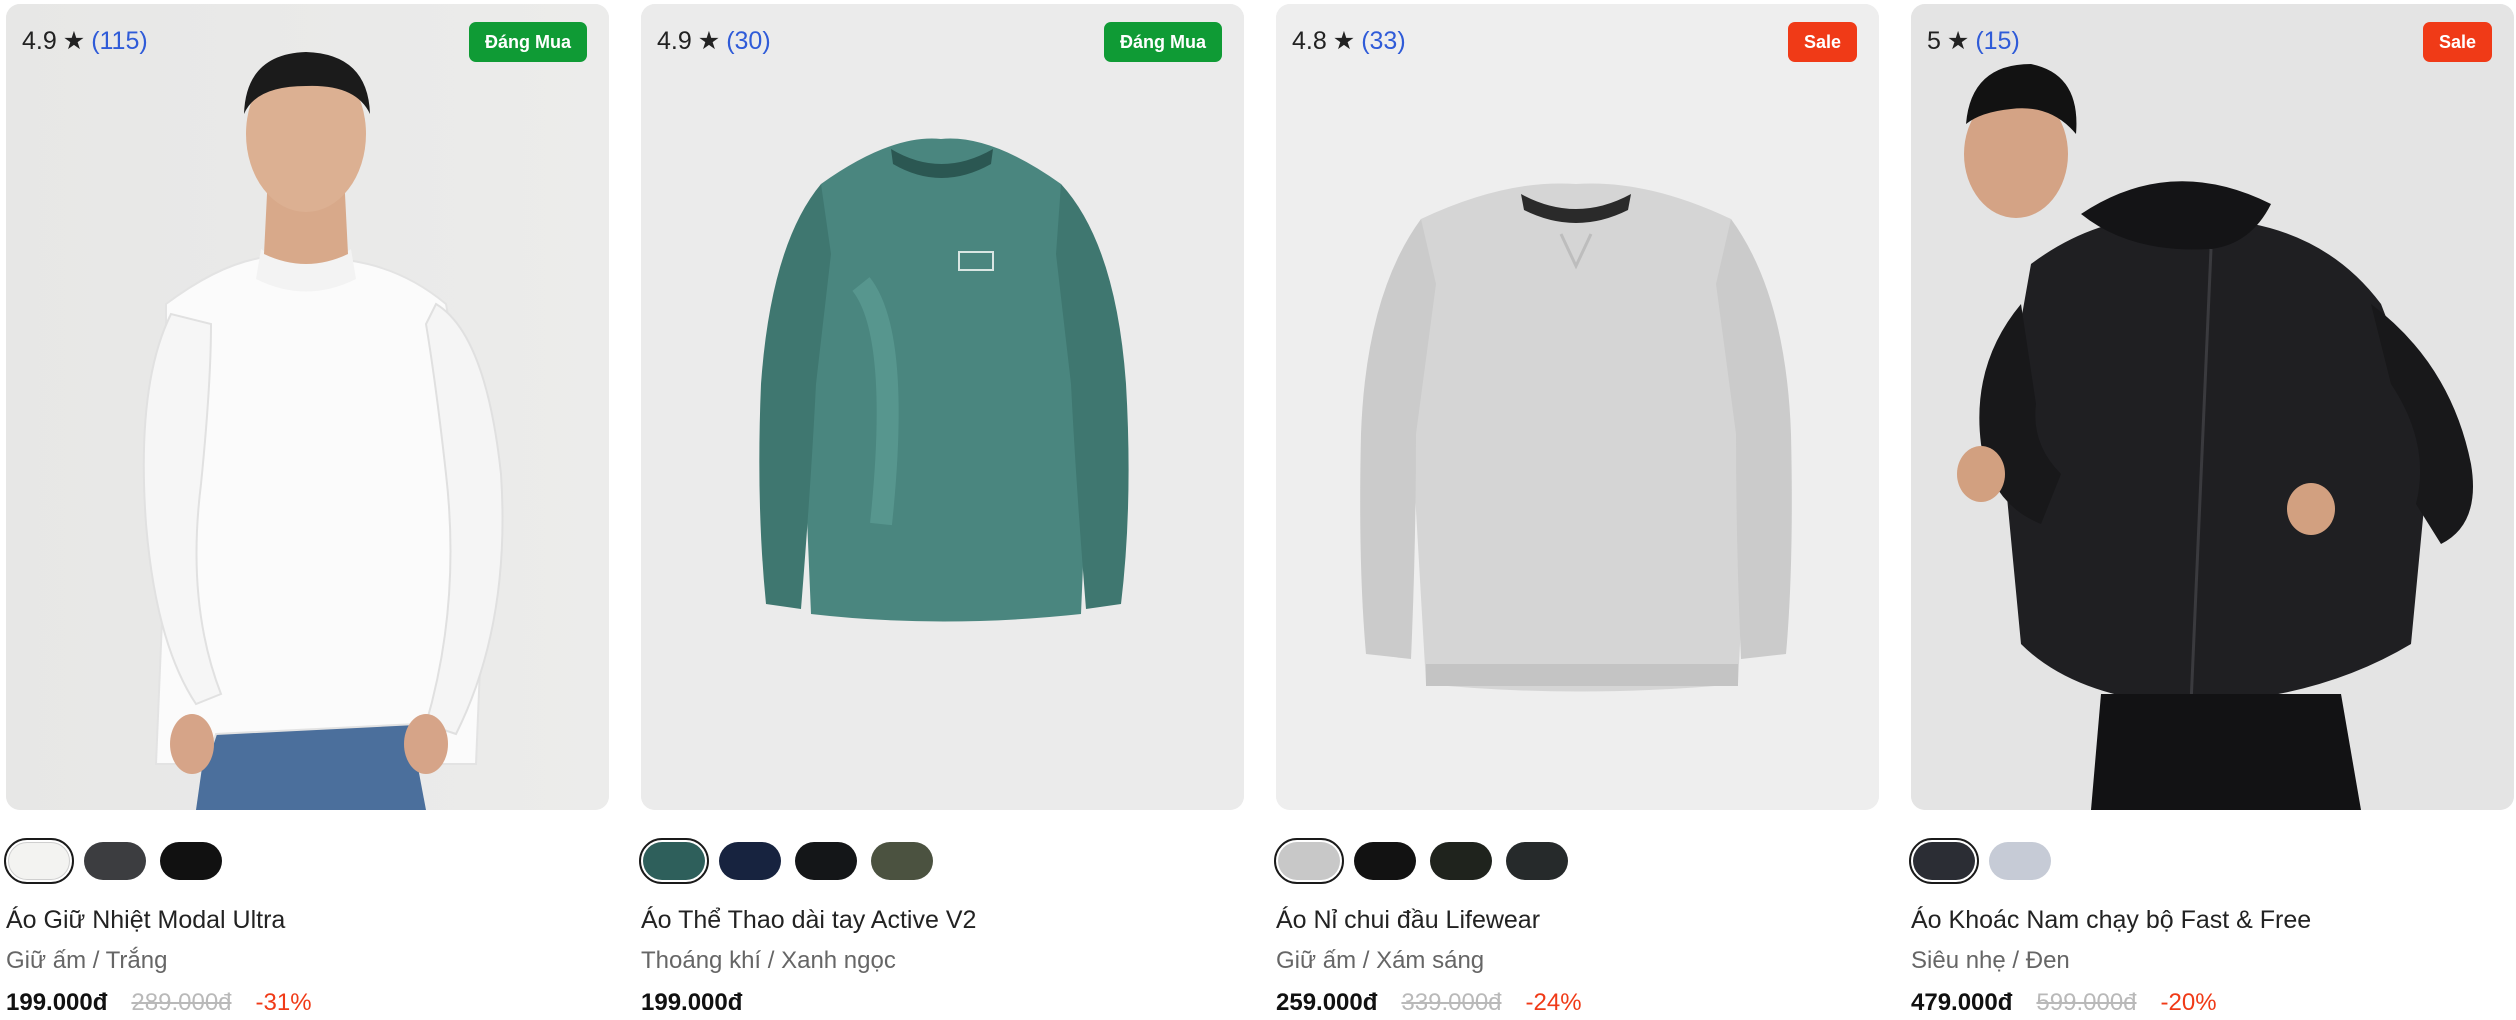 The width and height of the screenshot is (2516, 1020). I want to click on price-row: 199.000đ 289.000đ -31%, so click(307, 1003).